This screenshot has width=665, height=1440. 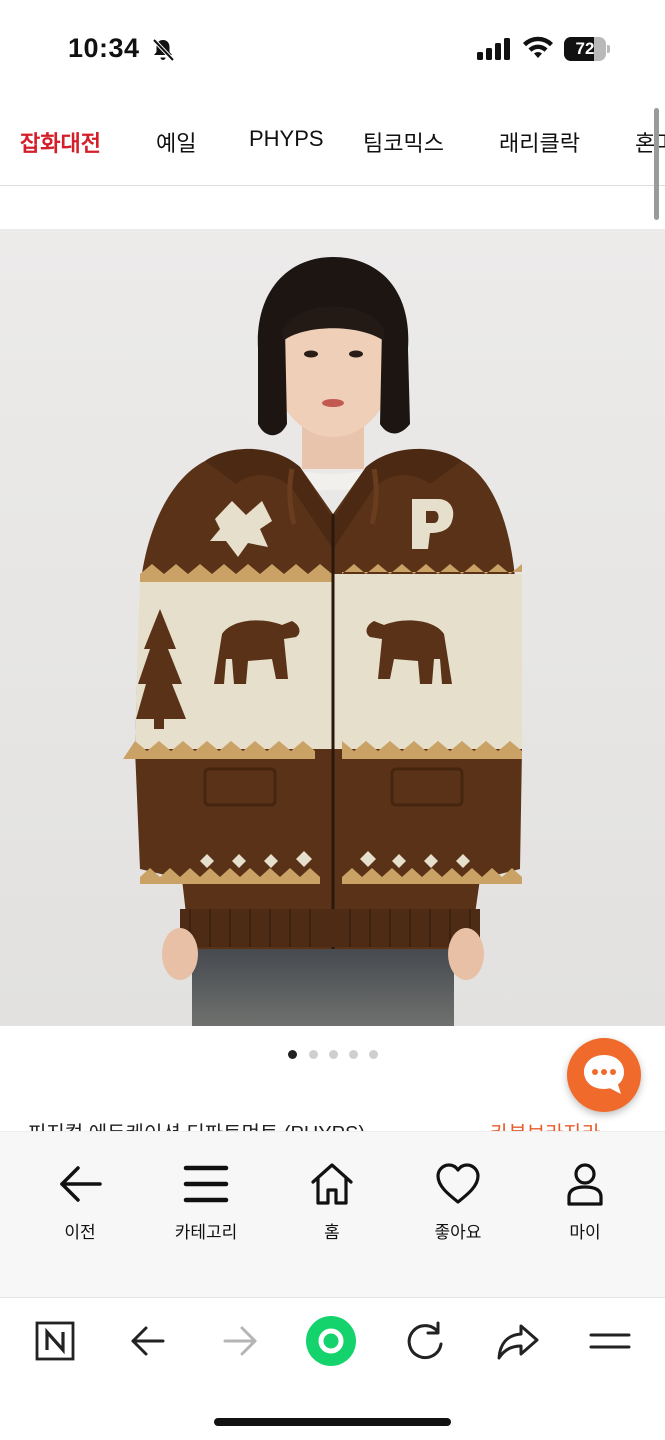 What do you see at coordinates (80, 1232) in the screenshot?
I see `nav-back-label: 이전` at bounding box center [80, 1232].